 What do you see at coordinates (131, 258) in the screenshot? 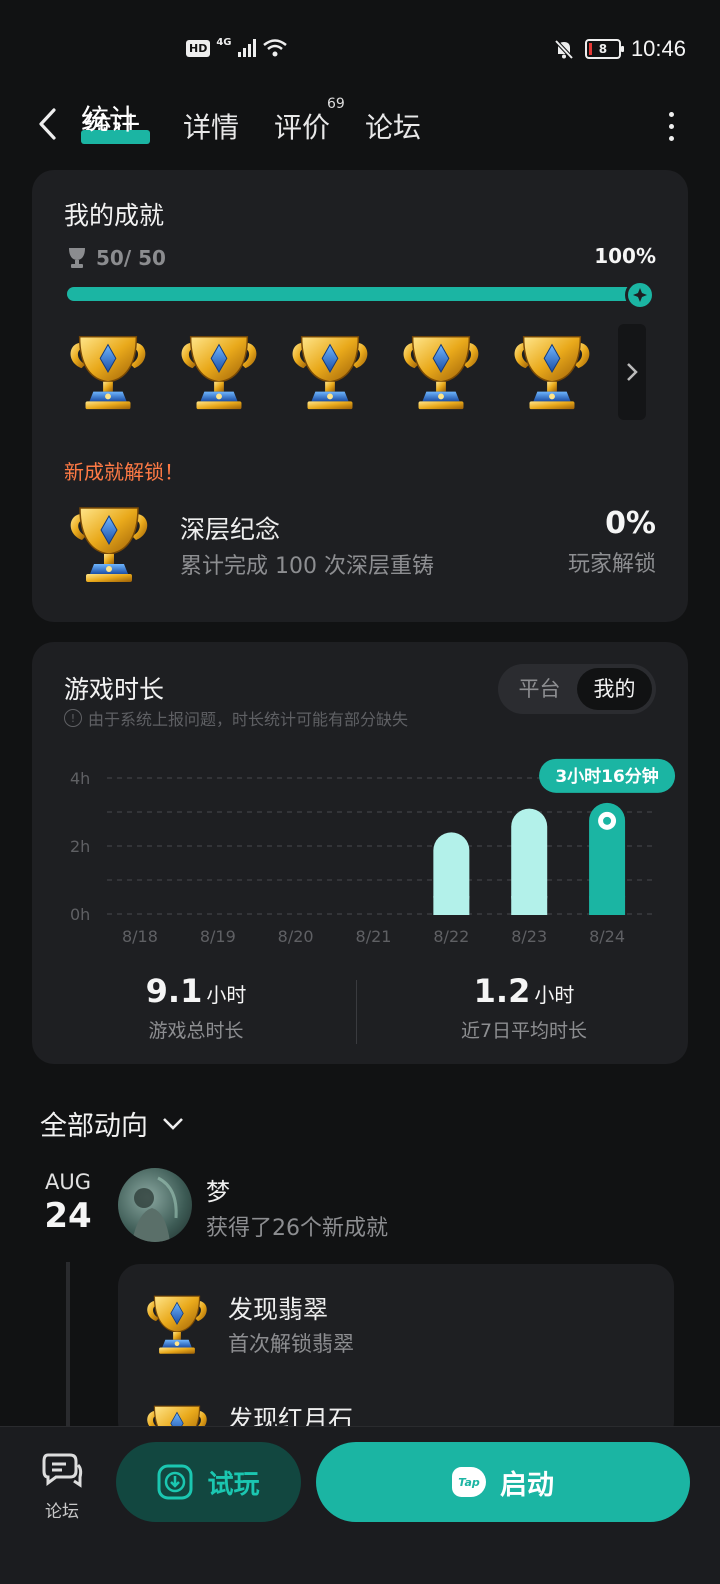
I see `trophy-count-text: 50/ 50` at bounding box center [131, 258].